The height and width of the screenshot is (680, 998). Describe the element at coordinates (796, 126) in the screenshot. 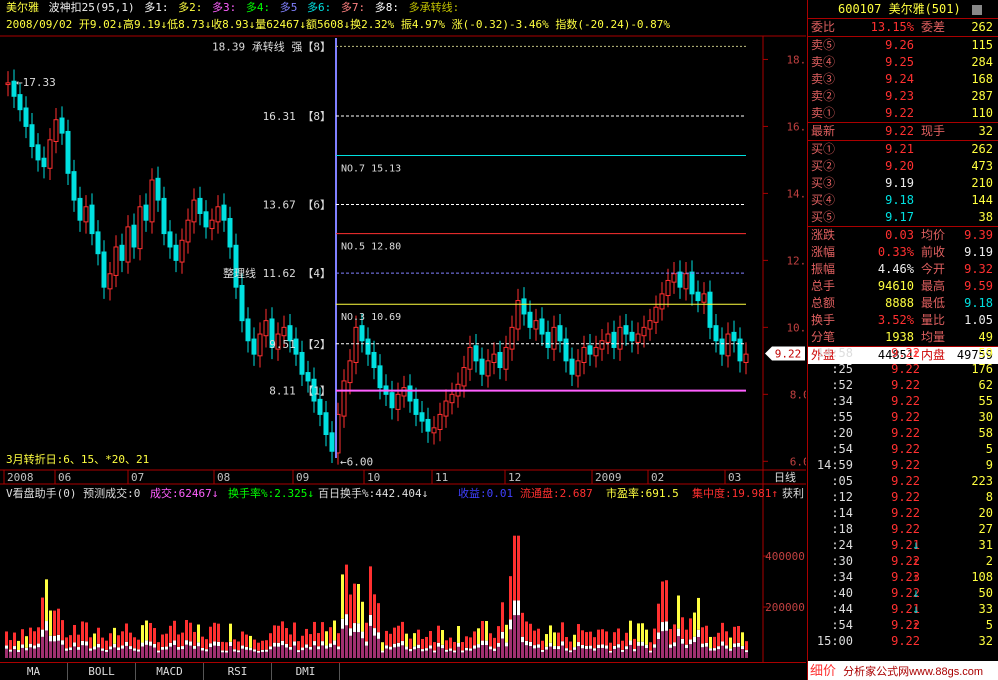

I see `y-tick-label: 16.00` at that location.